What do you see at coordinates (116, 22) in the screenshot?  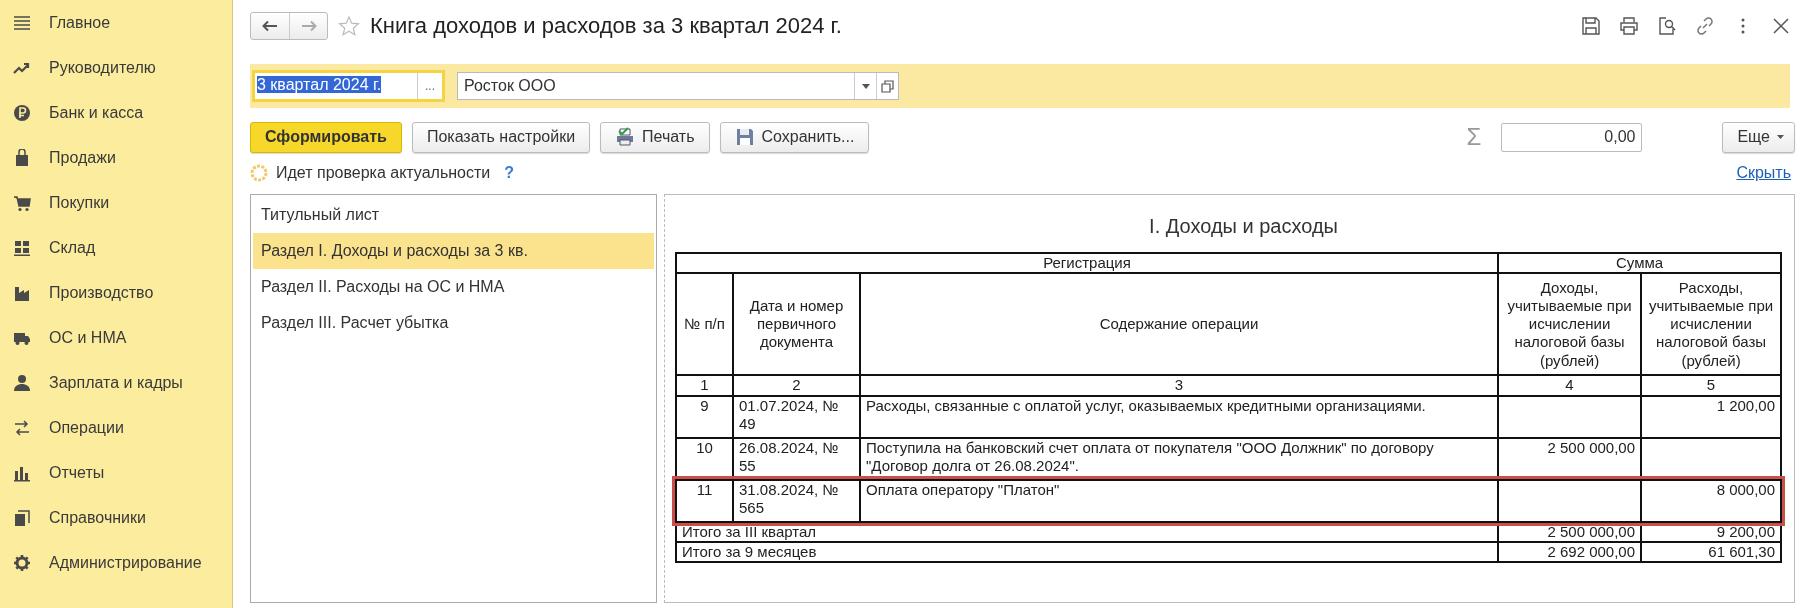 I see `sidebar-item: Главное` at bounding box center [116, 22].